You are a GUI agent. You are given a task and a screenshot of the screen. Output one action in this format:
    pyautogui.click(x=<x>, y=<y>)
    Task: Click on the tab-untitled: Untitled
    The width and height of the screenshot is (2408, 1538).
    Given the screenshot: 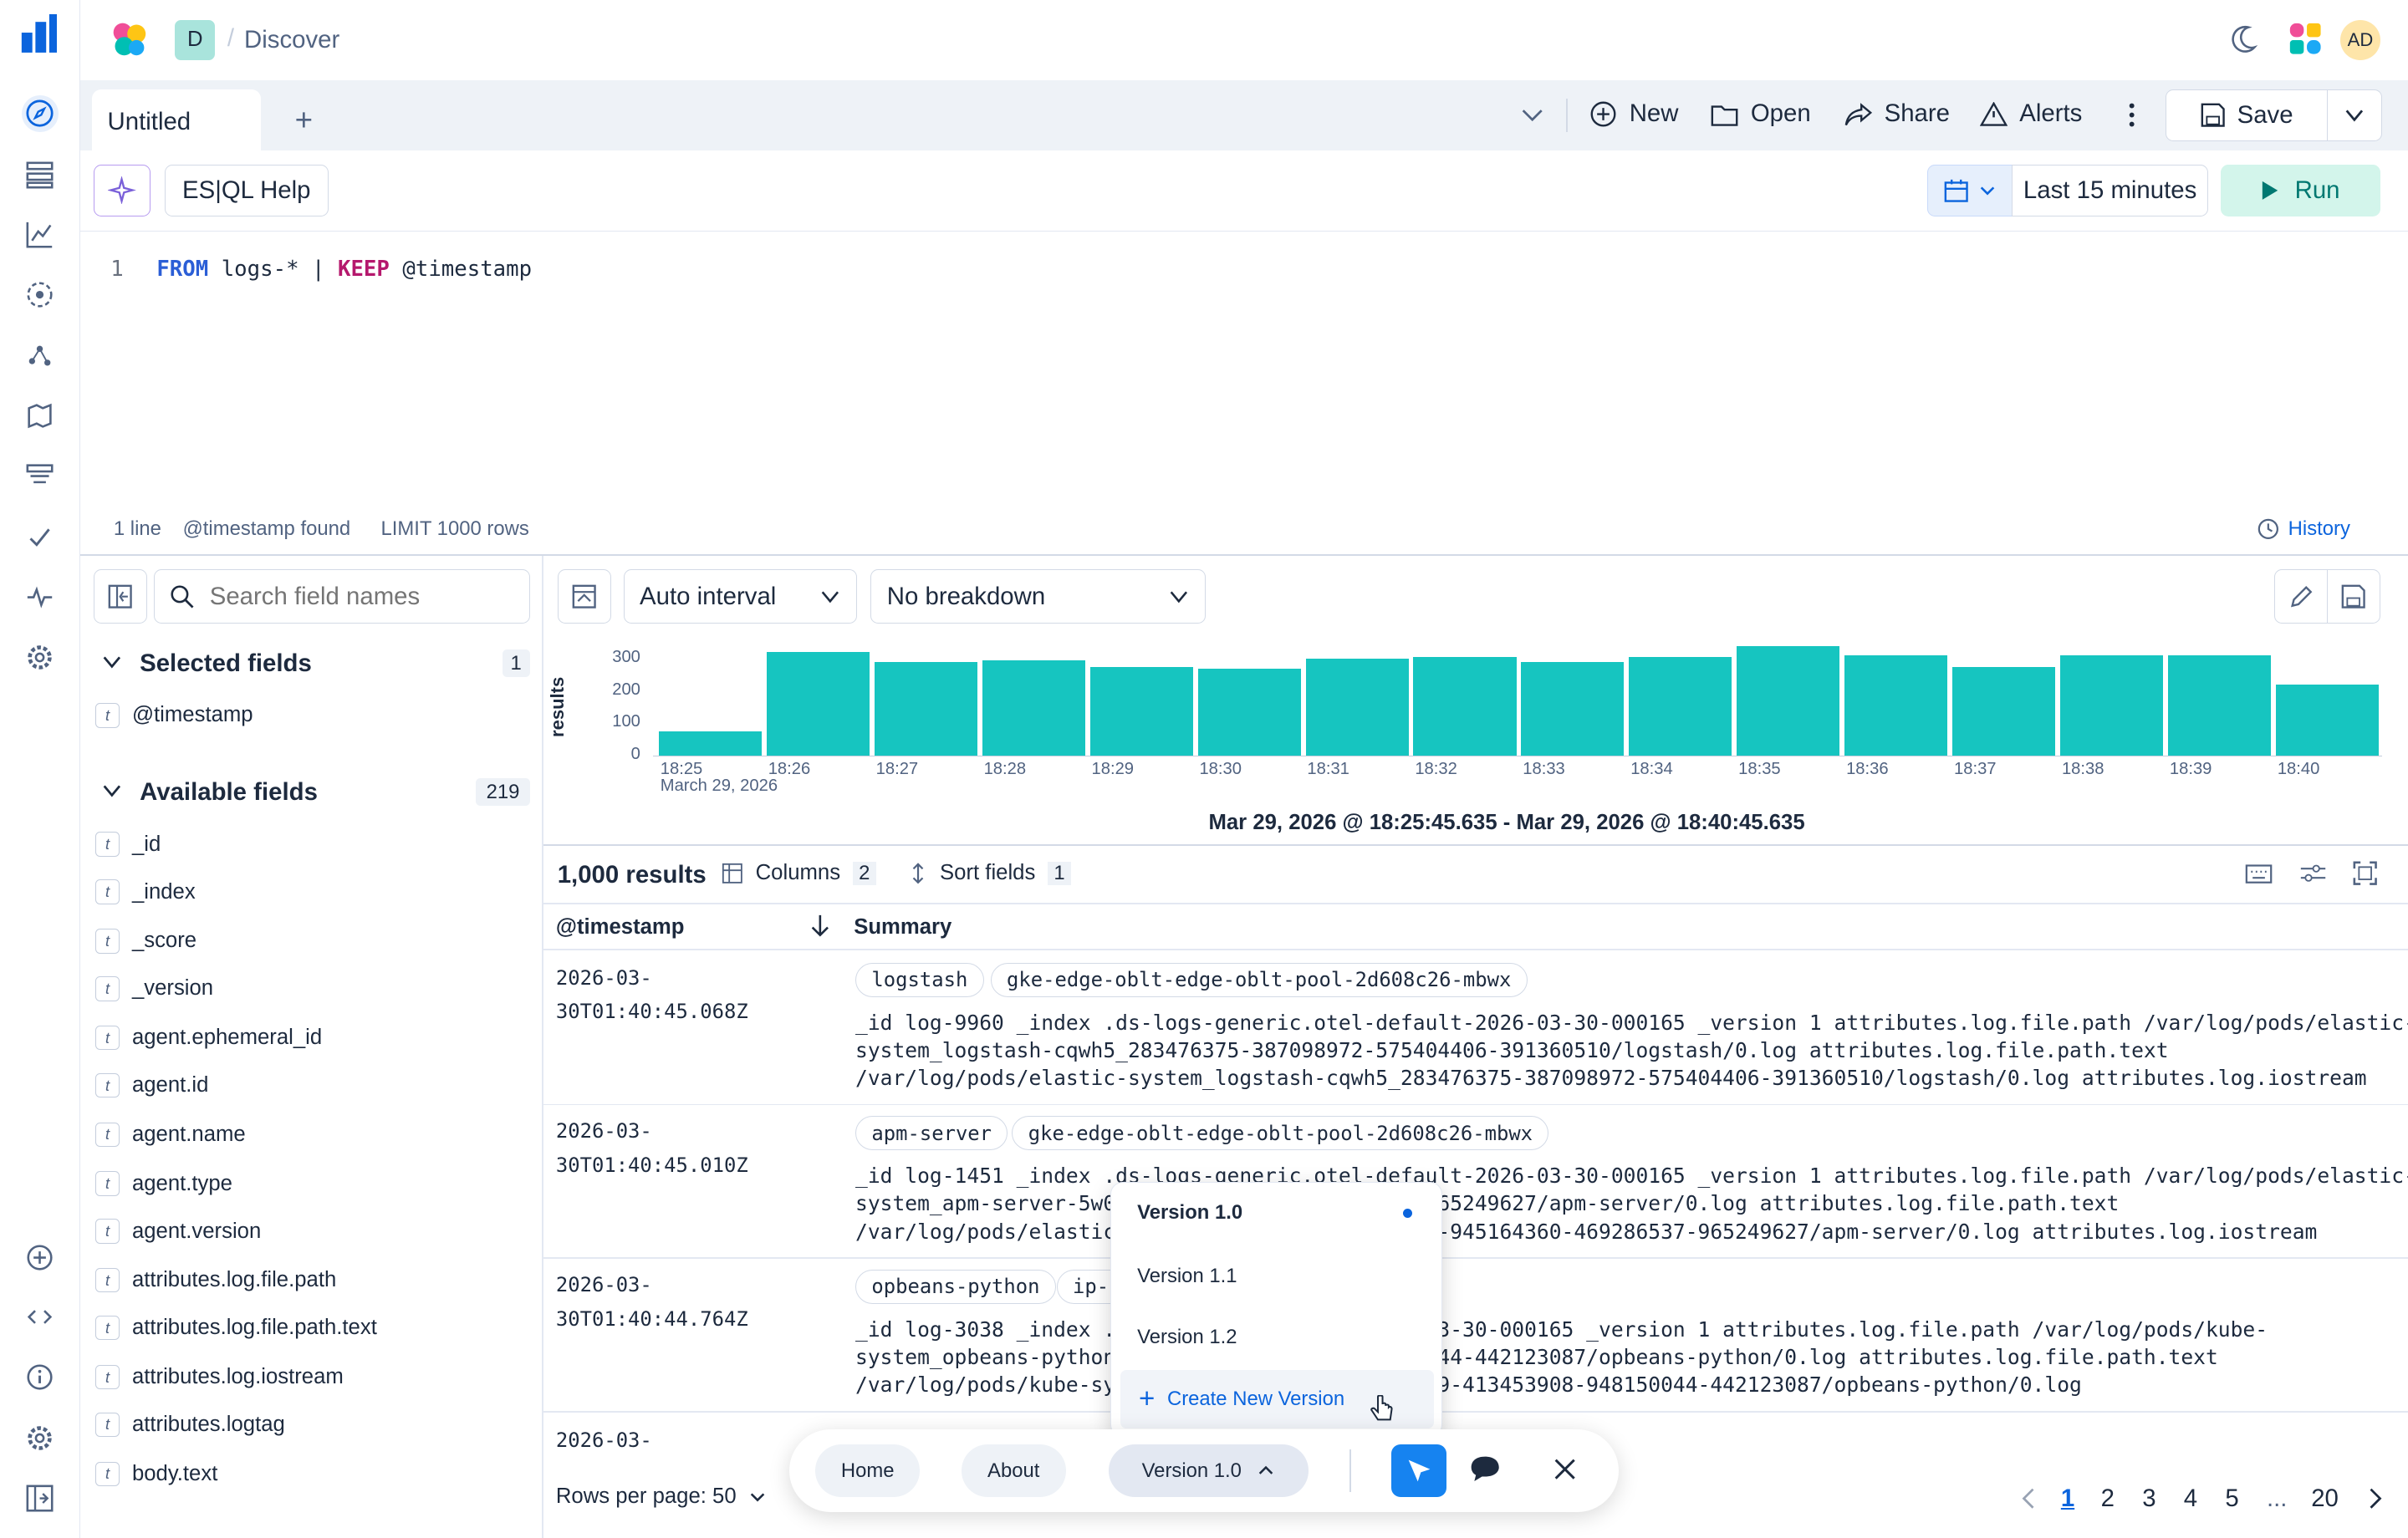 What is the action you would take?
    pyautogui.click(x=177, y=120)
    